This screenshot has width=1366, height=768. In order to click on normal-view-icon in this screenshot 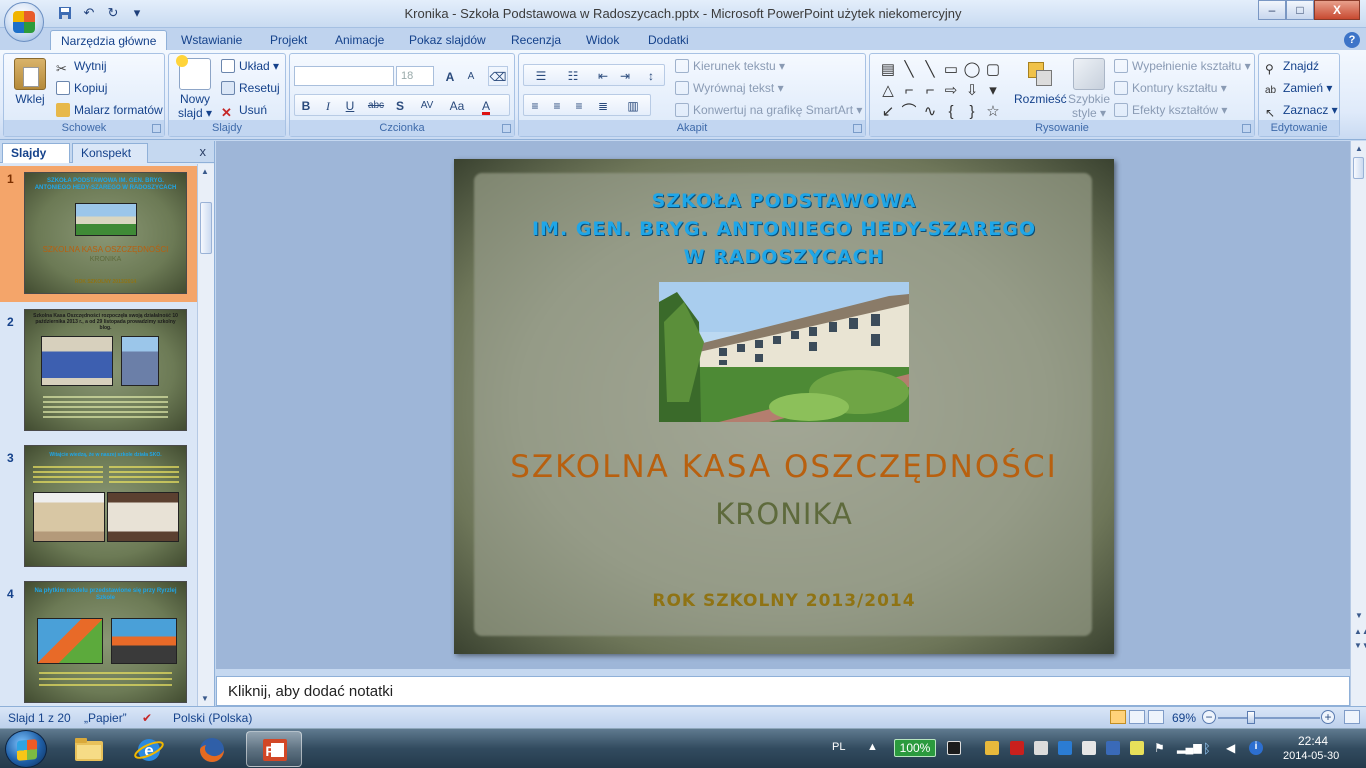, I will do `click(1118, 717)`.